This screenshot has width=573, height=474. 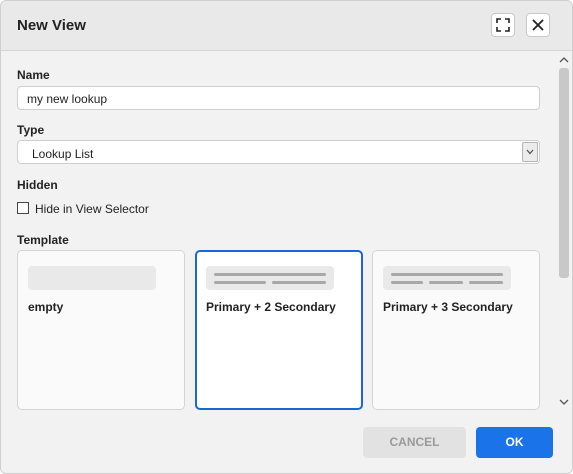 What do you see at coordinates (278, 152) in the screenshot?
I see `type-select: Lookup List` at bounding box center [278, 152].